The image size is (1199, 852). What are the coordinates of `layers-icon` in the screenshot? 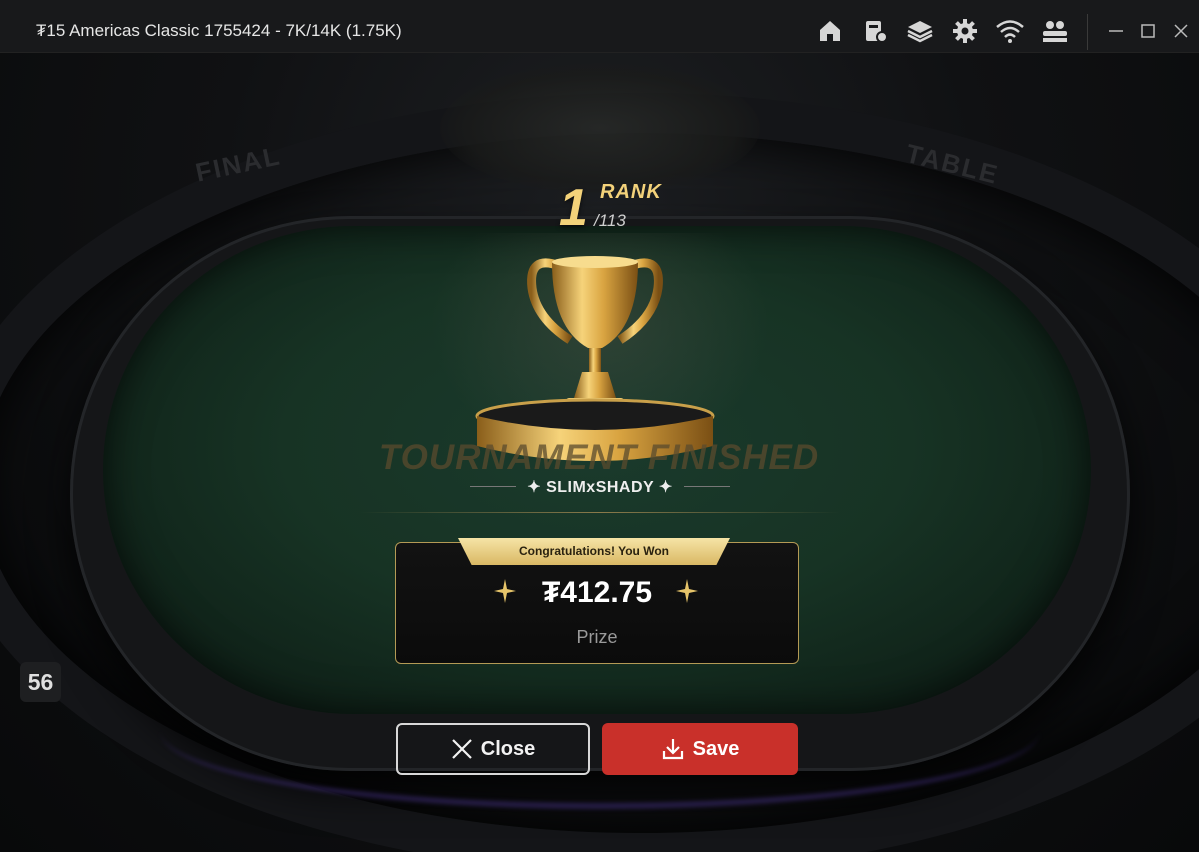 It's located at (920, 31).